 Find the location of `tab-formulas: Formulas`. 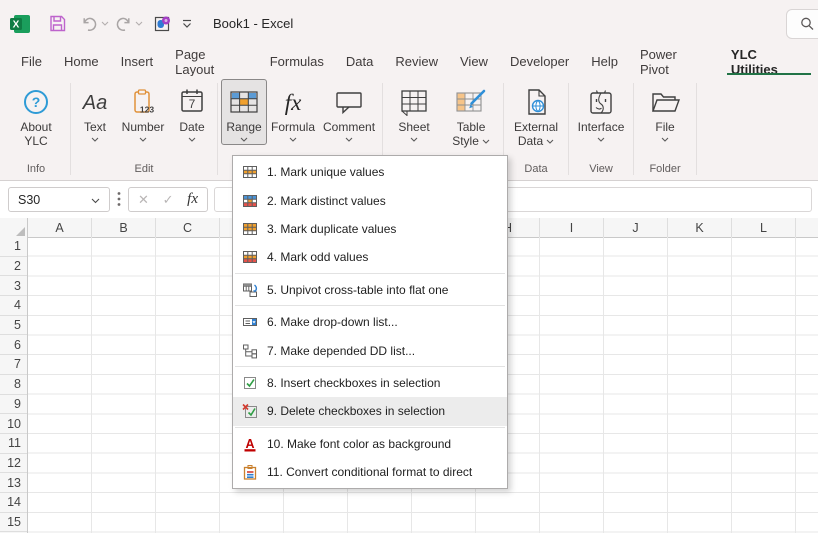

tab-formulas: Formulas is located at coordinates (297, 61).